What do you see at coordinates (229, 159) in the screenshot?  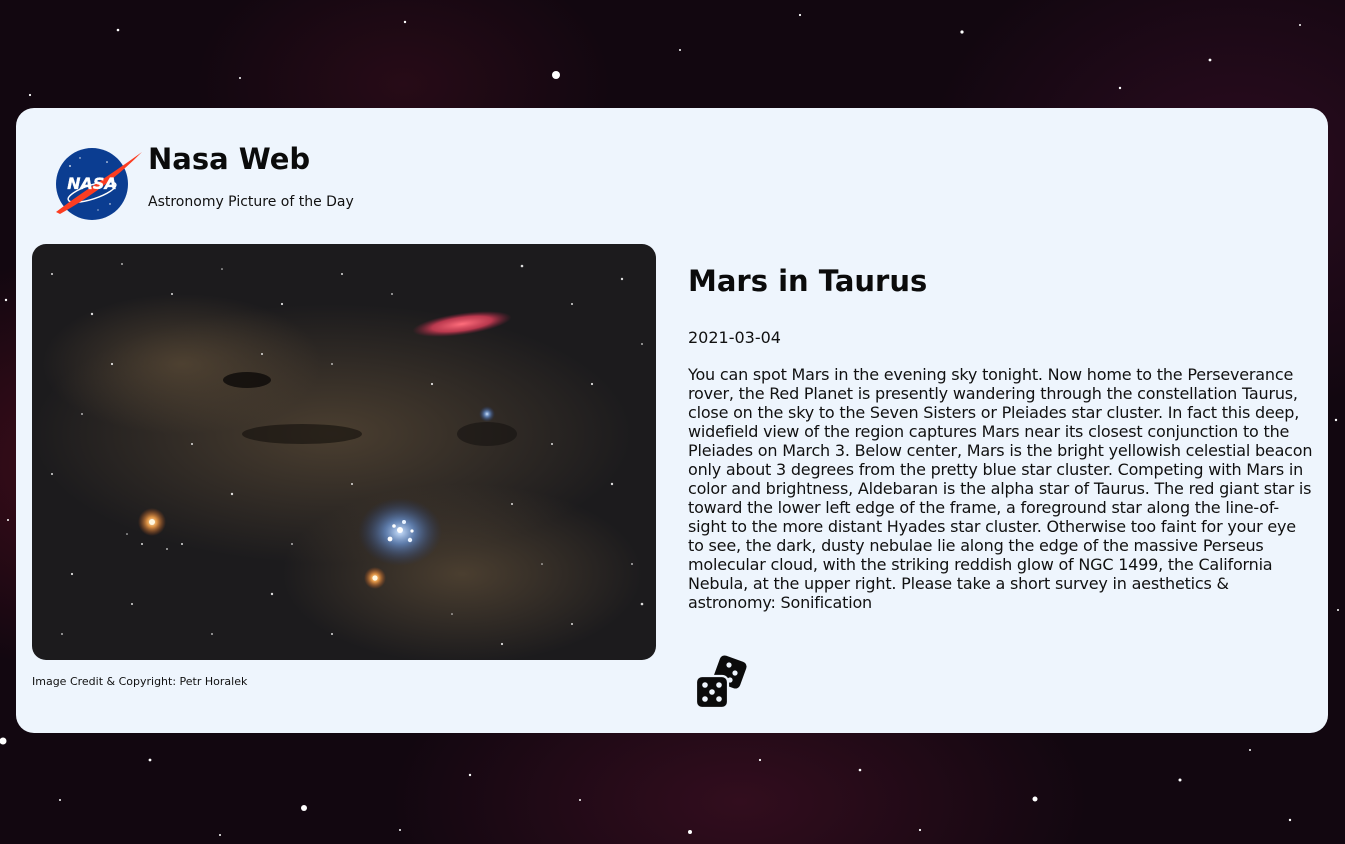 I see `app-title: Nasa Web` at bounding box center [229, 159].